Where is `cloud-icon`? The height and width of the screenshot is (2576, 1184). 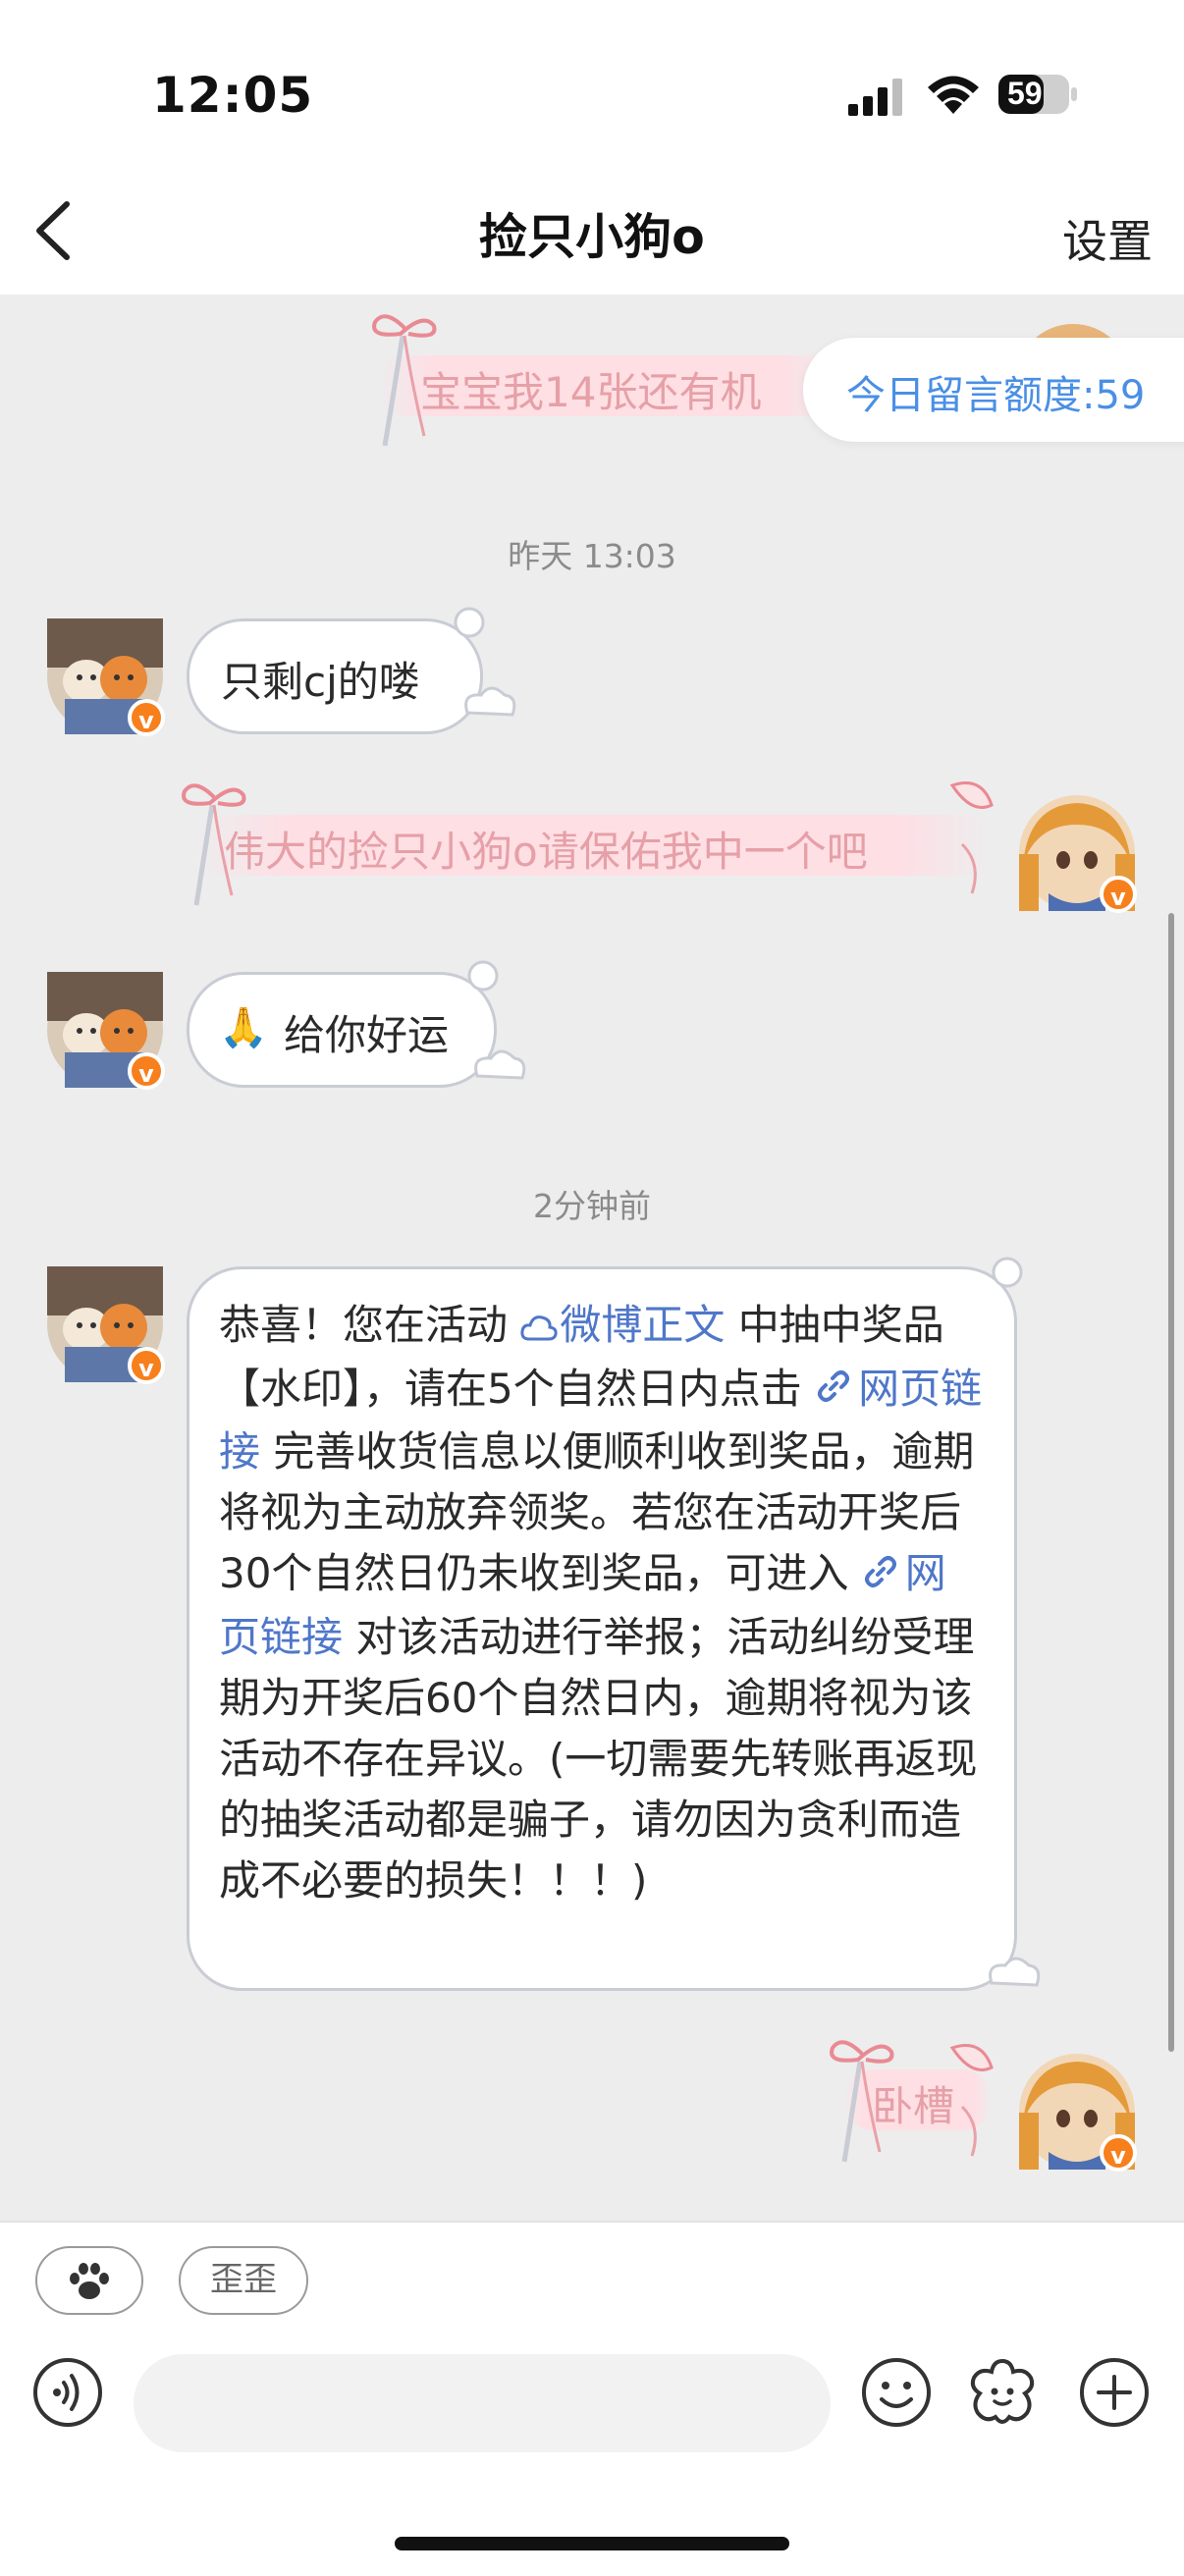
cloud-icon is located at coordinates (540, 1328).